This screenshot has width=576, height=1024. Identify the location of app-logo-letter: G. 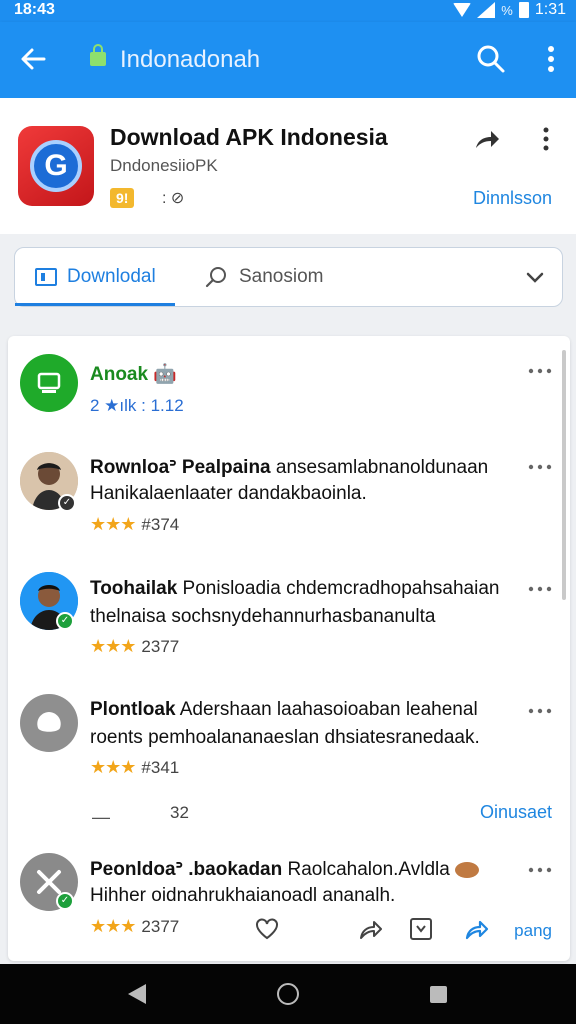
(56, 166).